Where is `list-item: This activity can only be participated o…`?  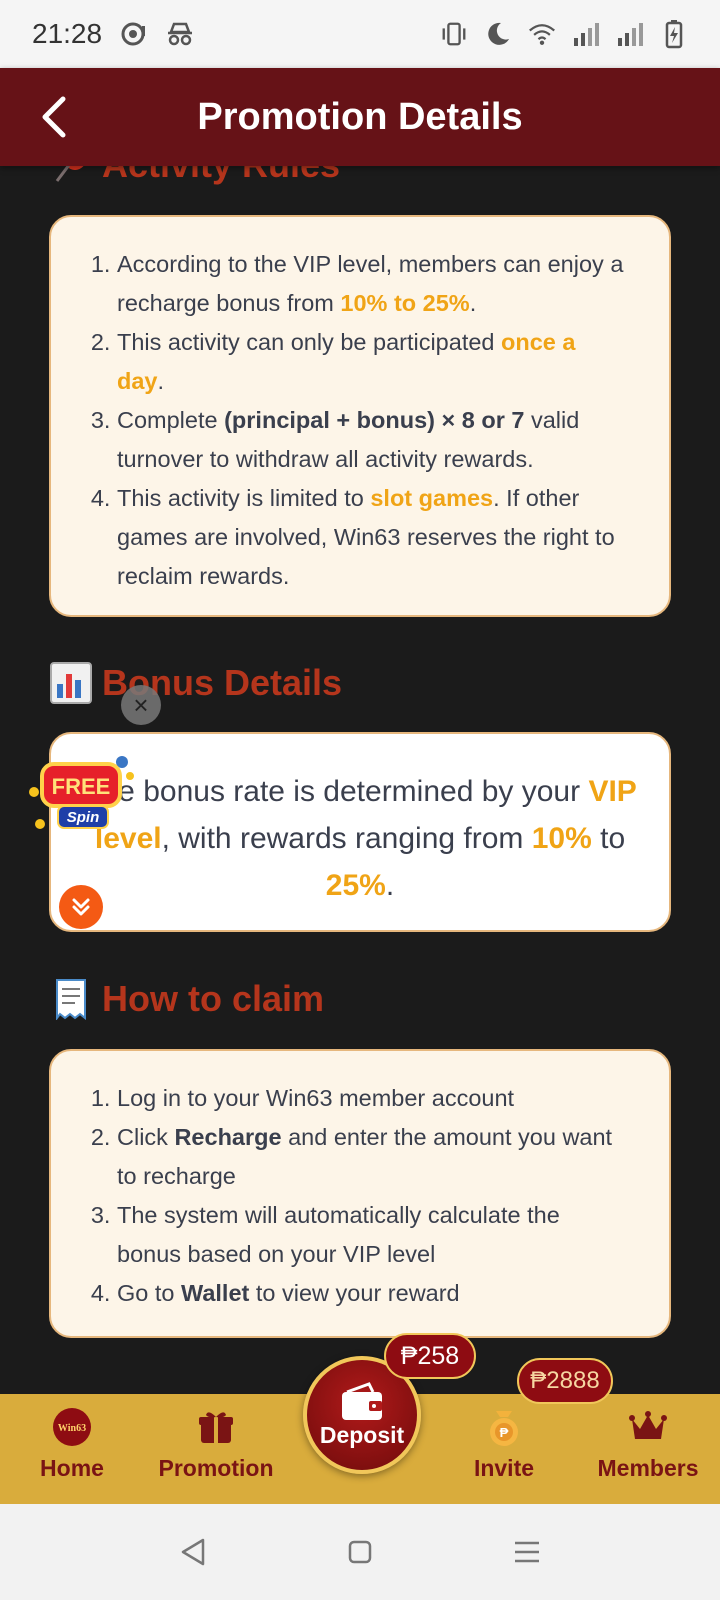
list-item: This activity can only be participated o… is located at coordinates (373, 362).